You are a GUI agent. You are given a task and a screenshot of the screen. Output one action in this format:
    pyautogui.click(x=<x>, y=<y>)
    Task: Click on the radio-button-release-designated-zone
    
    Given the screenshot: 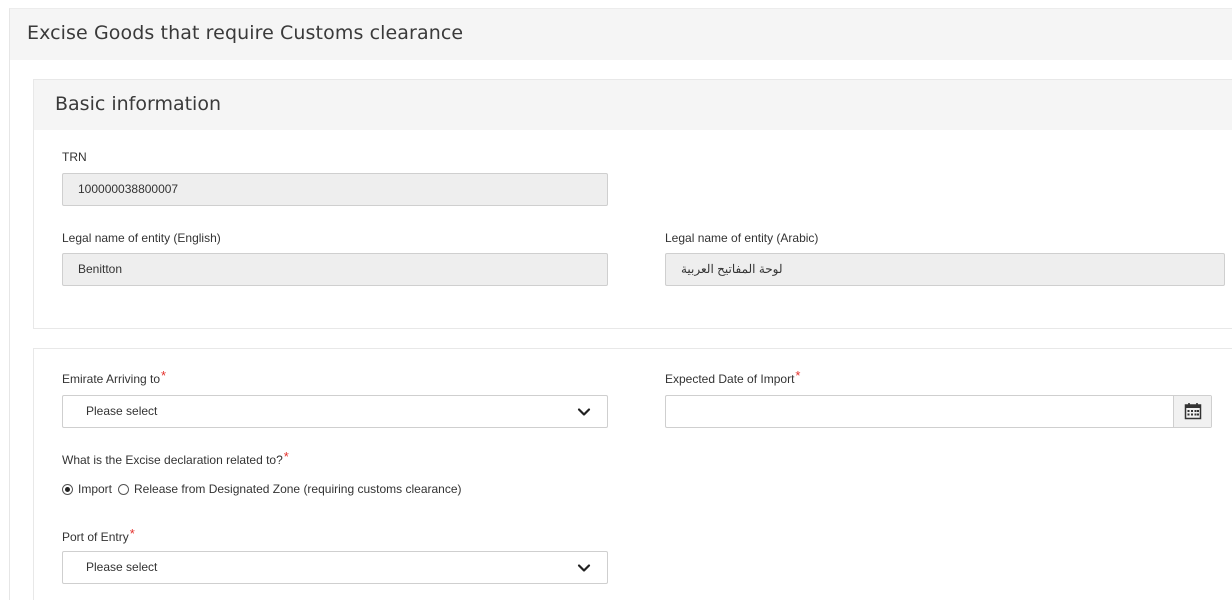 What is the action you would take?
    pyautogui.click(x=124, y=489)
    